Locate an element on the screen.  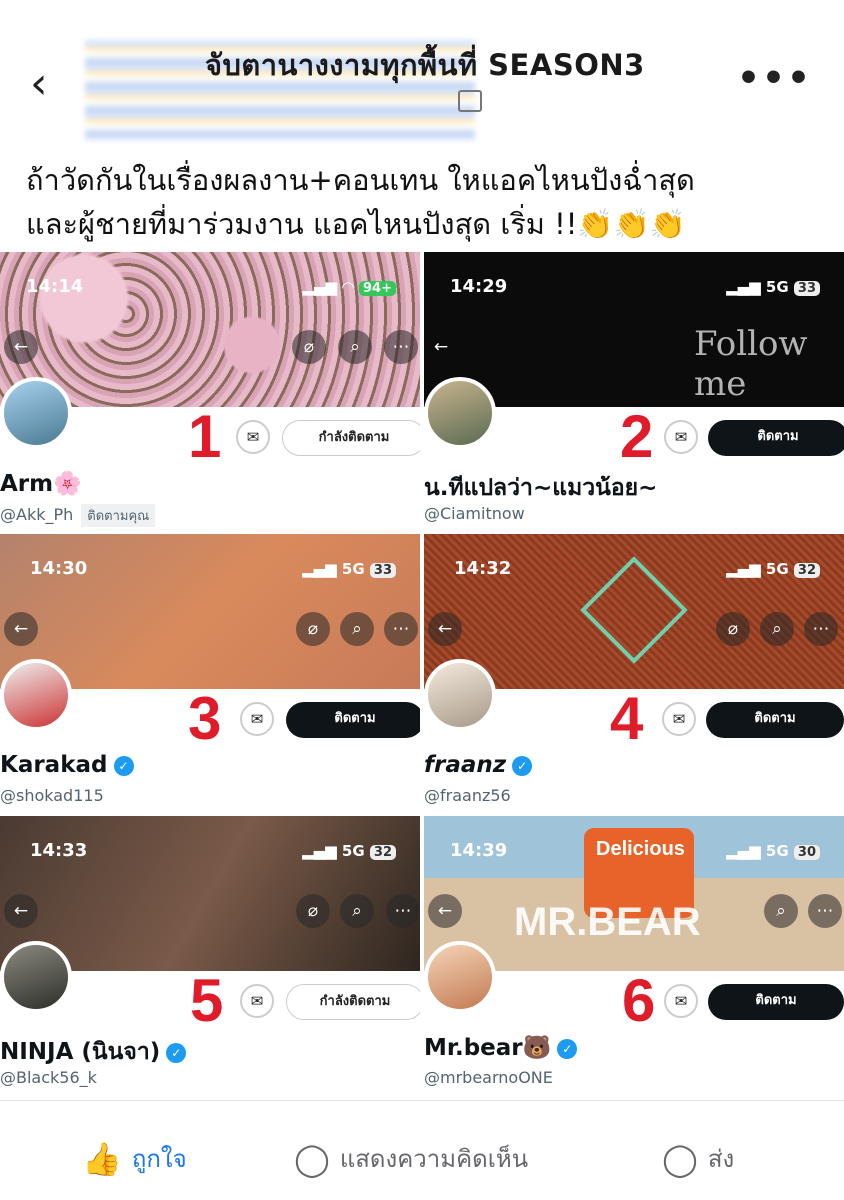
profile-name: fraanz ✓ is located at coordinates (478, 765).